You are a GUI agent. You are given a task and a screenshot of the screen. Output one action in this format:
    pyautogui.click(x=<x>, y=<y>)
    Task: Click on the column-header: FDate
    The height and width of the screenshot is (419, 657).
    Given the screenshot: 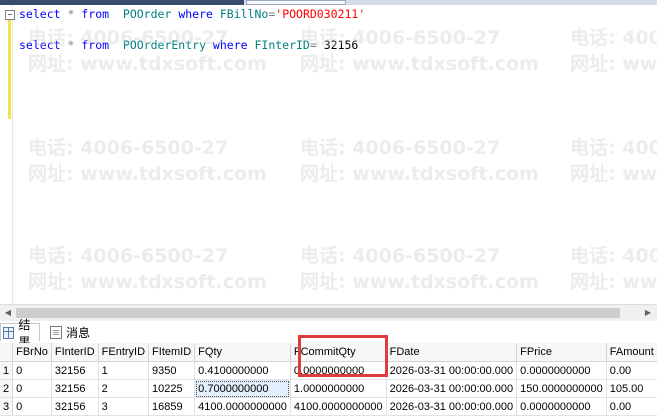 What is the action you would take?
    pyautogui.click(x=452, y=352)
    